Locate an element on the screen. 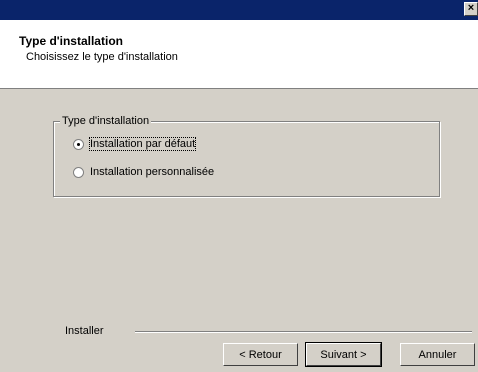 Image resolution: width=478 pixels, height=372 pixels. footer-divider is located at coordinates (303, 332).